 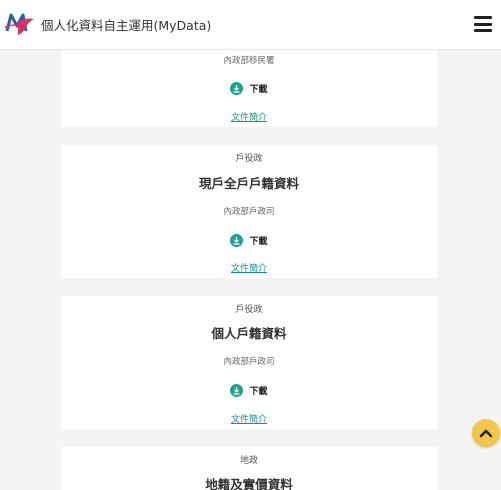 I want to click on card-title: 地籍及實價資料, so click(x=249, y=483).